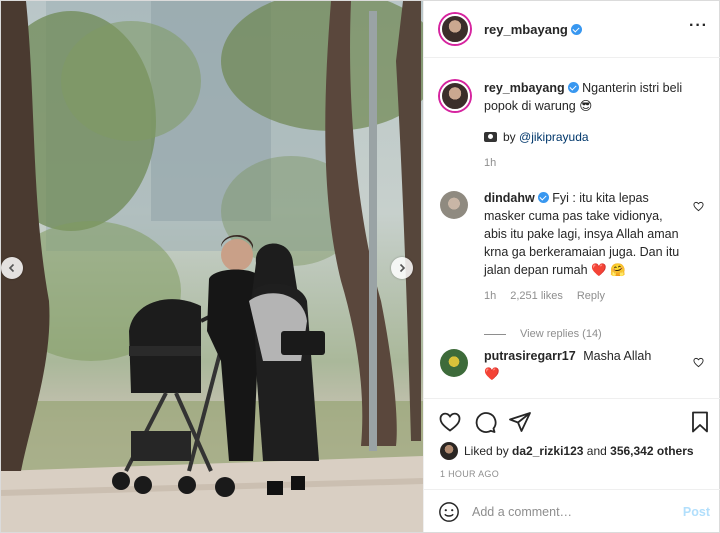 This screenshot has height=533, width=720. Describe the element at coordinates (511, 137) in the screenshot. I see `credit-prefix: by` at that location.